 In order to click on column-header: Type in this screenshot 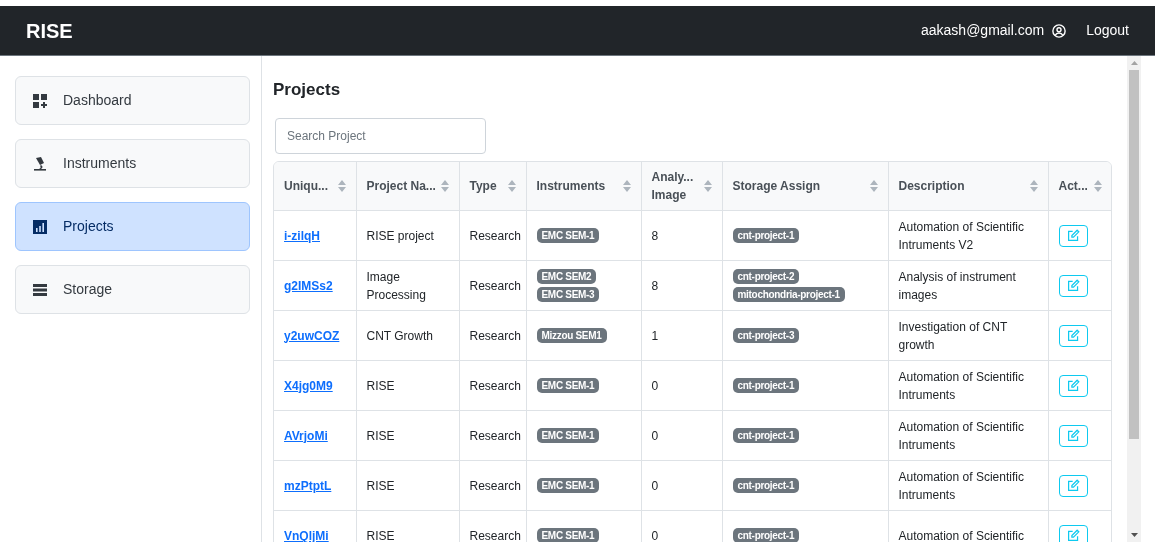, I will do `click(483, 185)`.